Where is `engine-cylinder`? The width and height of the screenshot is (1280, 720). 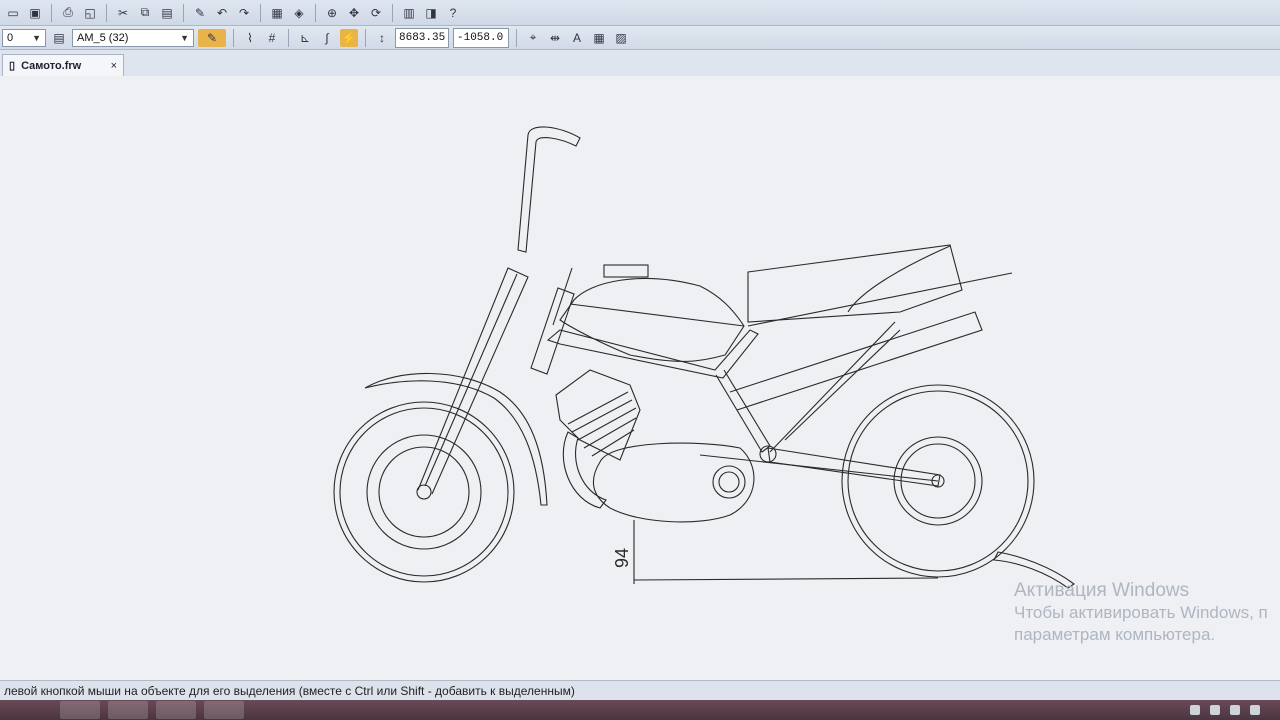 engine-cylinder is located at coordinates (598, 415).